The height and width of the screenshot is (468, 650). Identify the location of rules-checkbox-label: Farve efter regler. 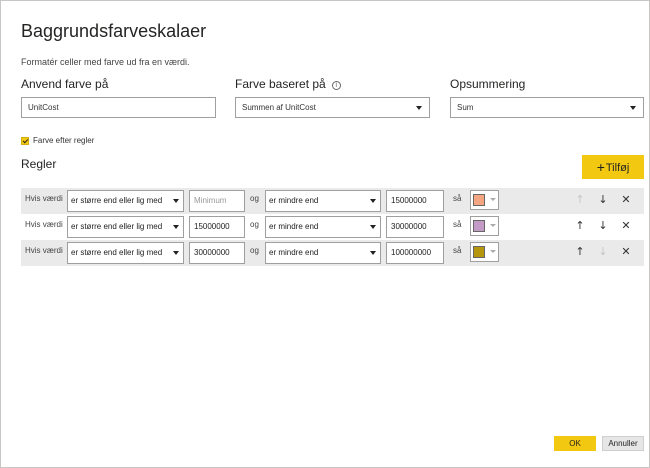
(64, 140).